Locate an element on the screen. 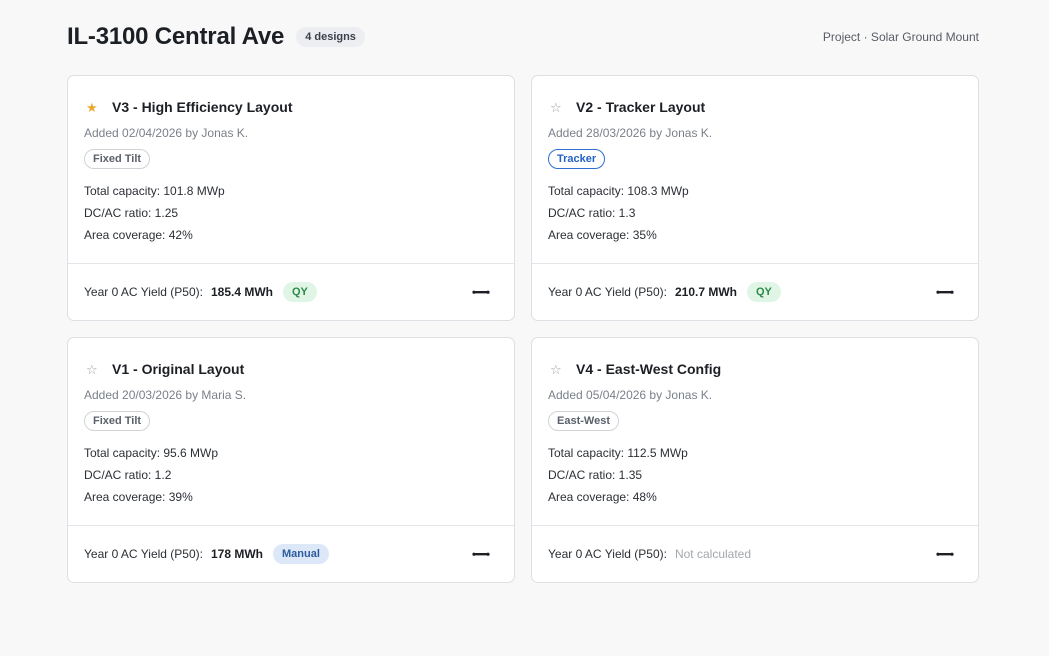 This screenshot has height=656, width=1049. card-footer: Year 0 AC Yield (P50): 185.4 MWh QY is located at coordinates (291, 292).